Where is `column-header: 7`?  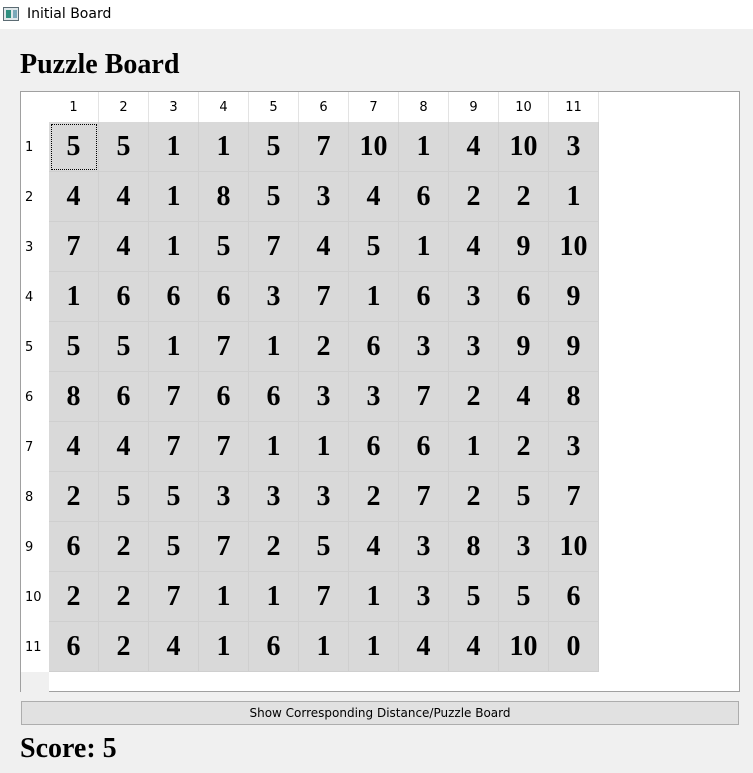 column-header: 7 is located at coordinates (374, 107).